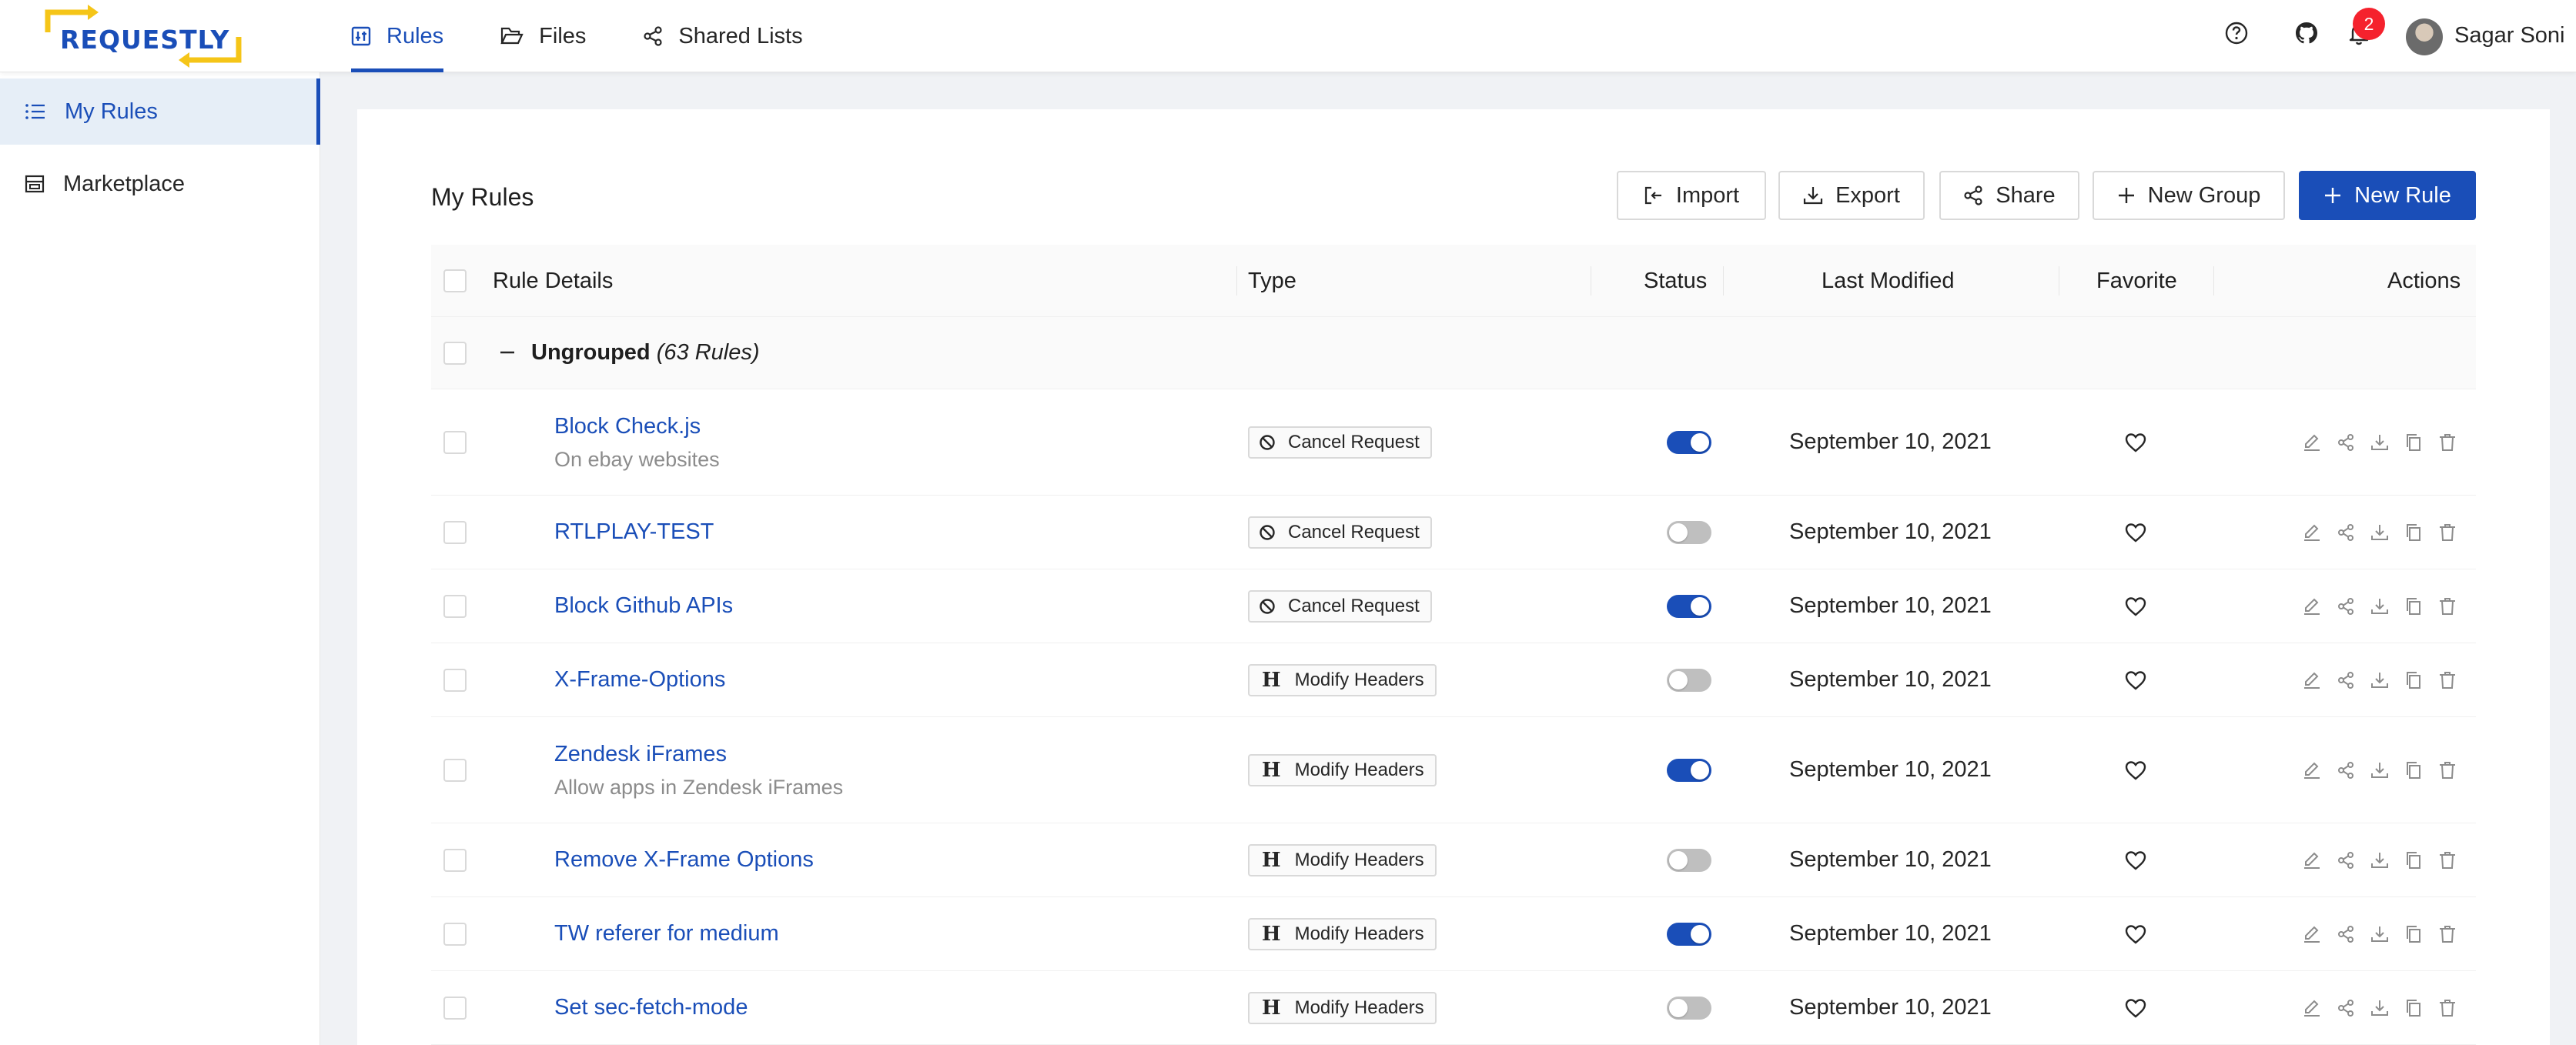  I want to click on user-name: Sagar Soni, so click(2510, 35).